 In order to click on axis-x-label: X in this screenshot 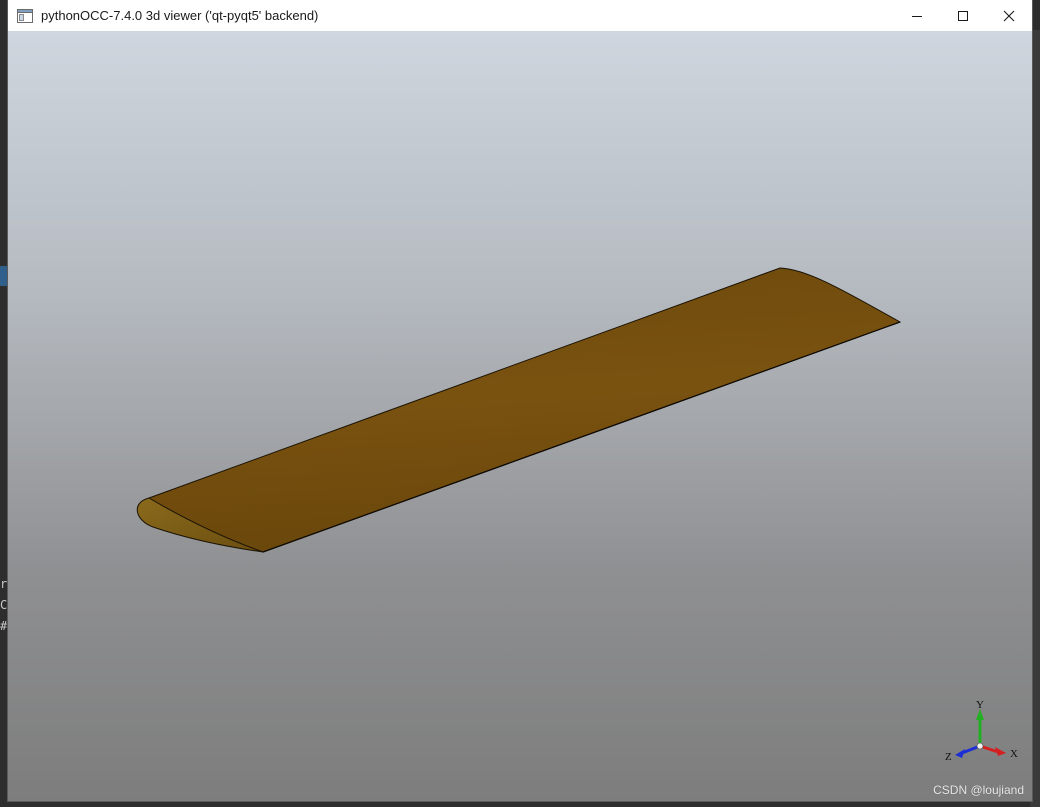, I will do `click(1014, 754)`.